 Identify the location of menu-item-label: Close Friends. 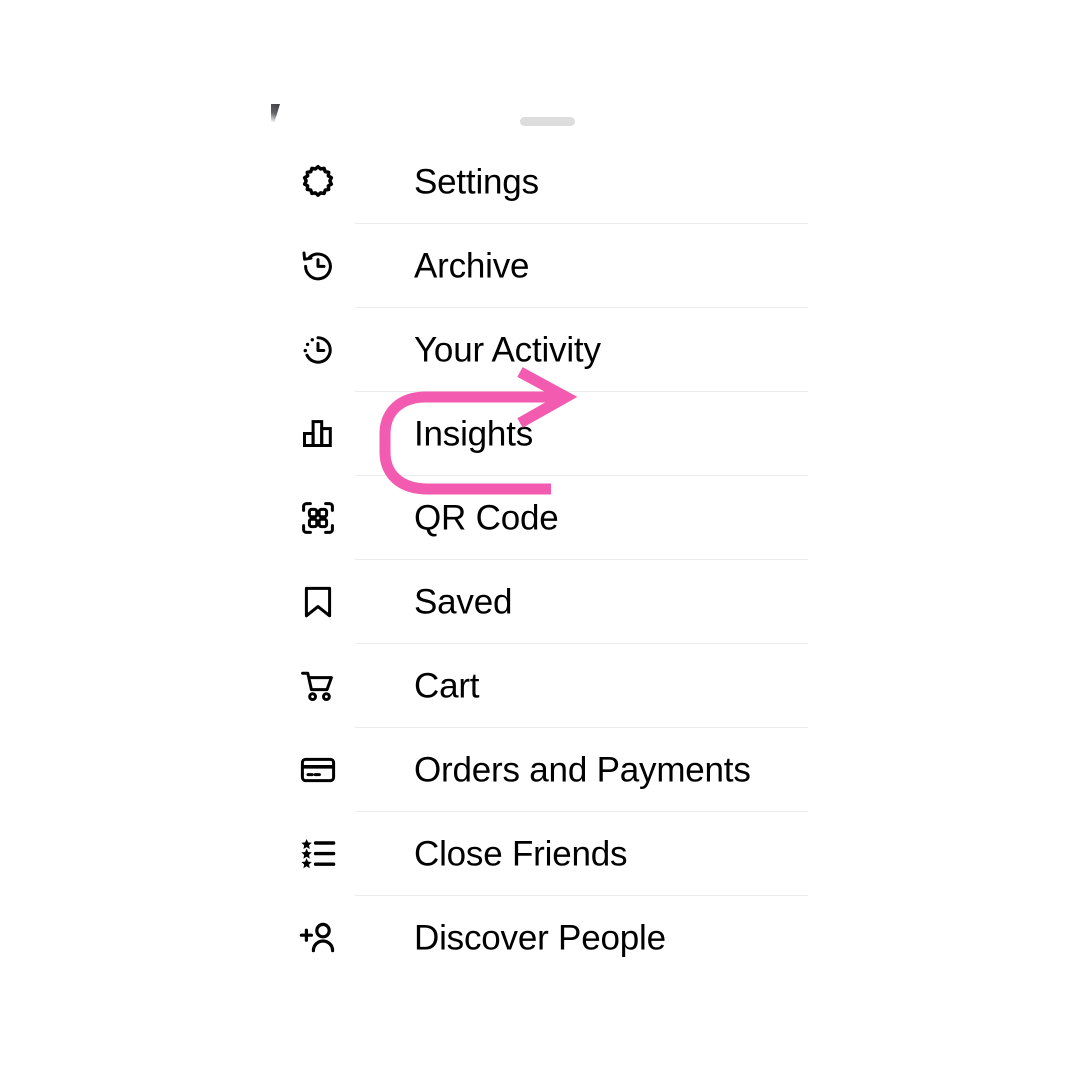
(521, 854).